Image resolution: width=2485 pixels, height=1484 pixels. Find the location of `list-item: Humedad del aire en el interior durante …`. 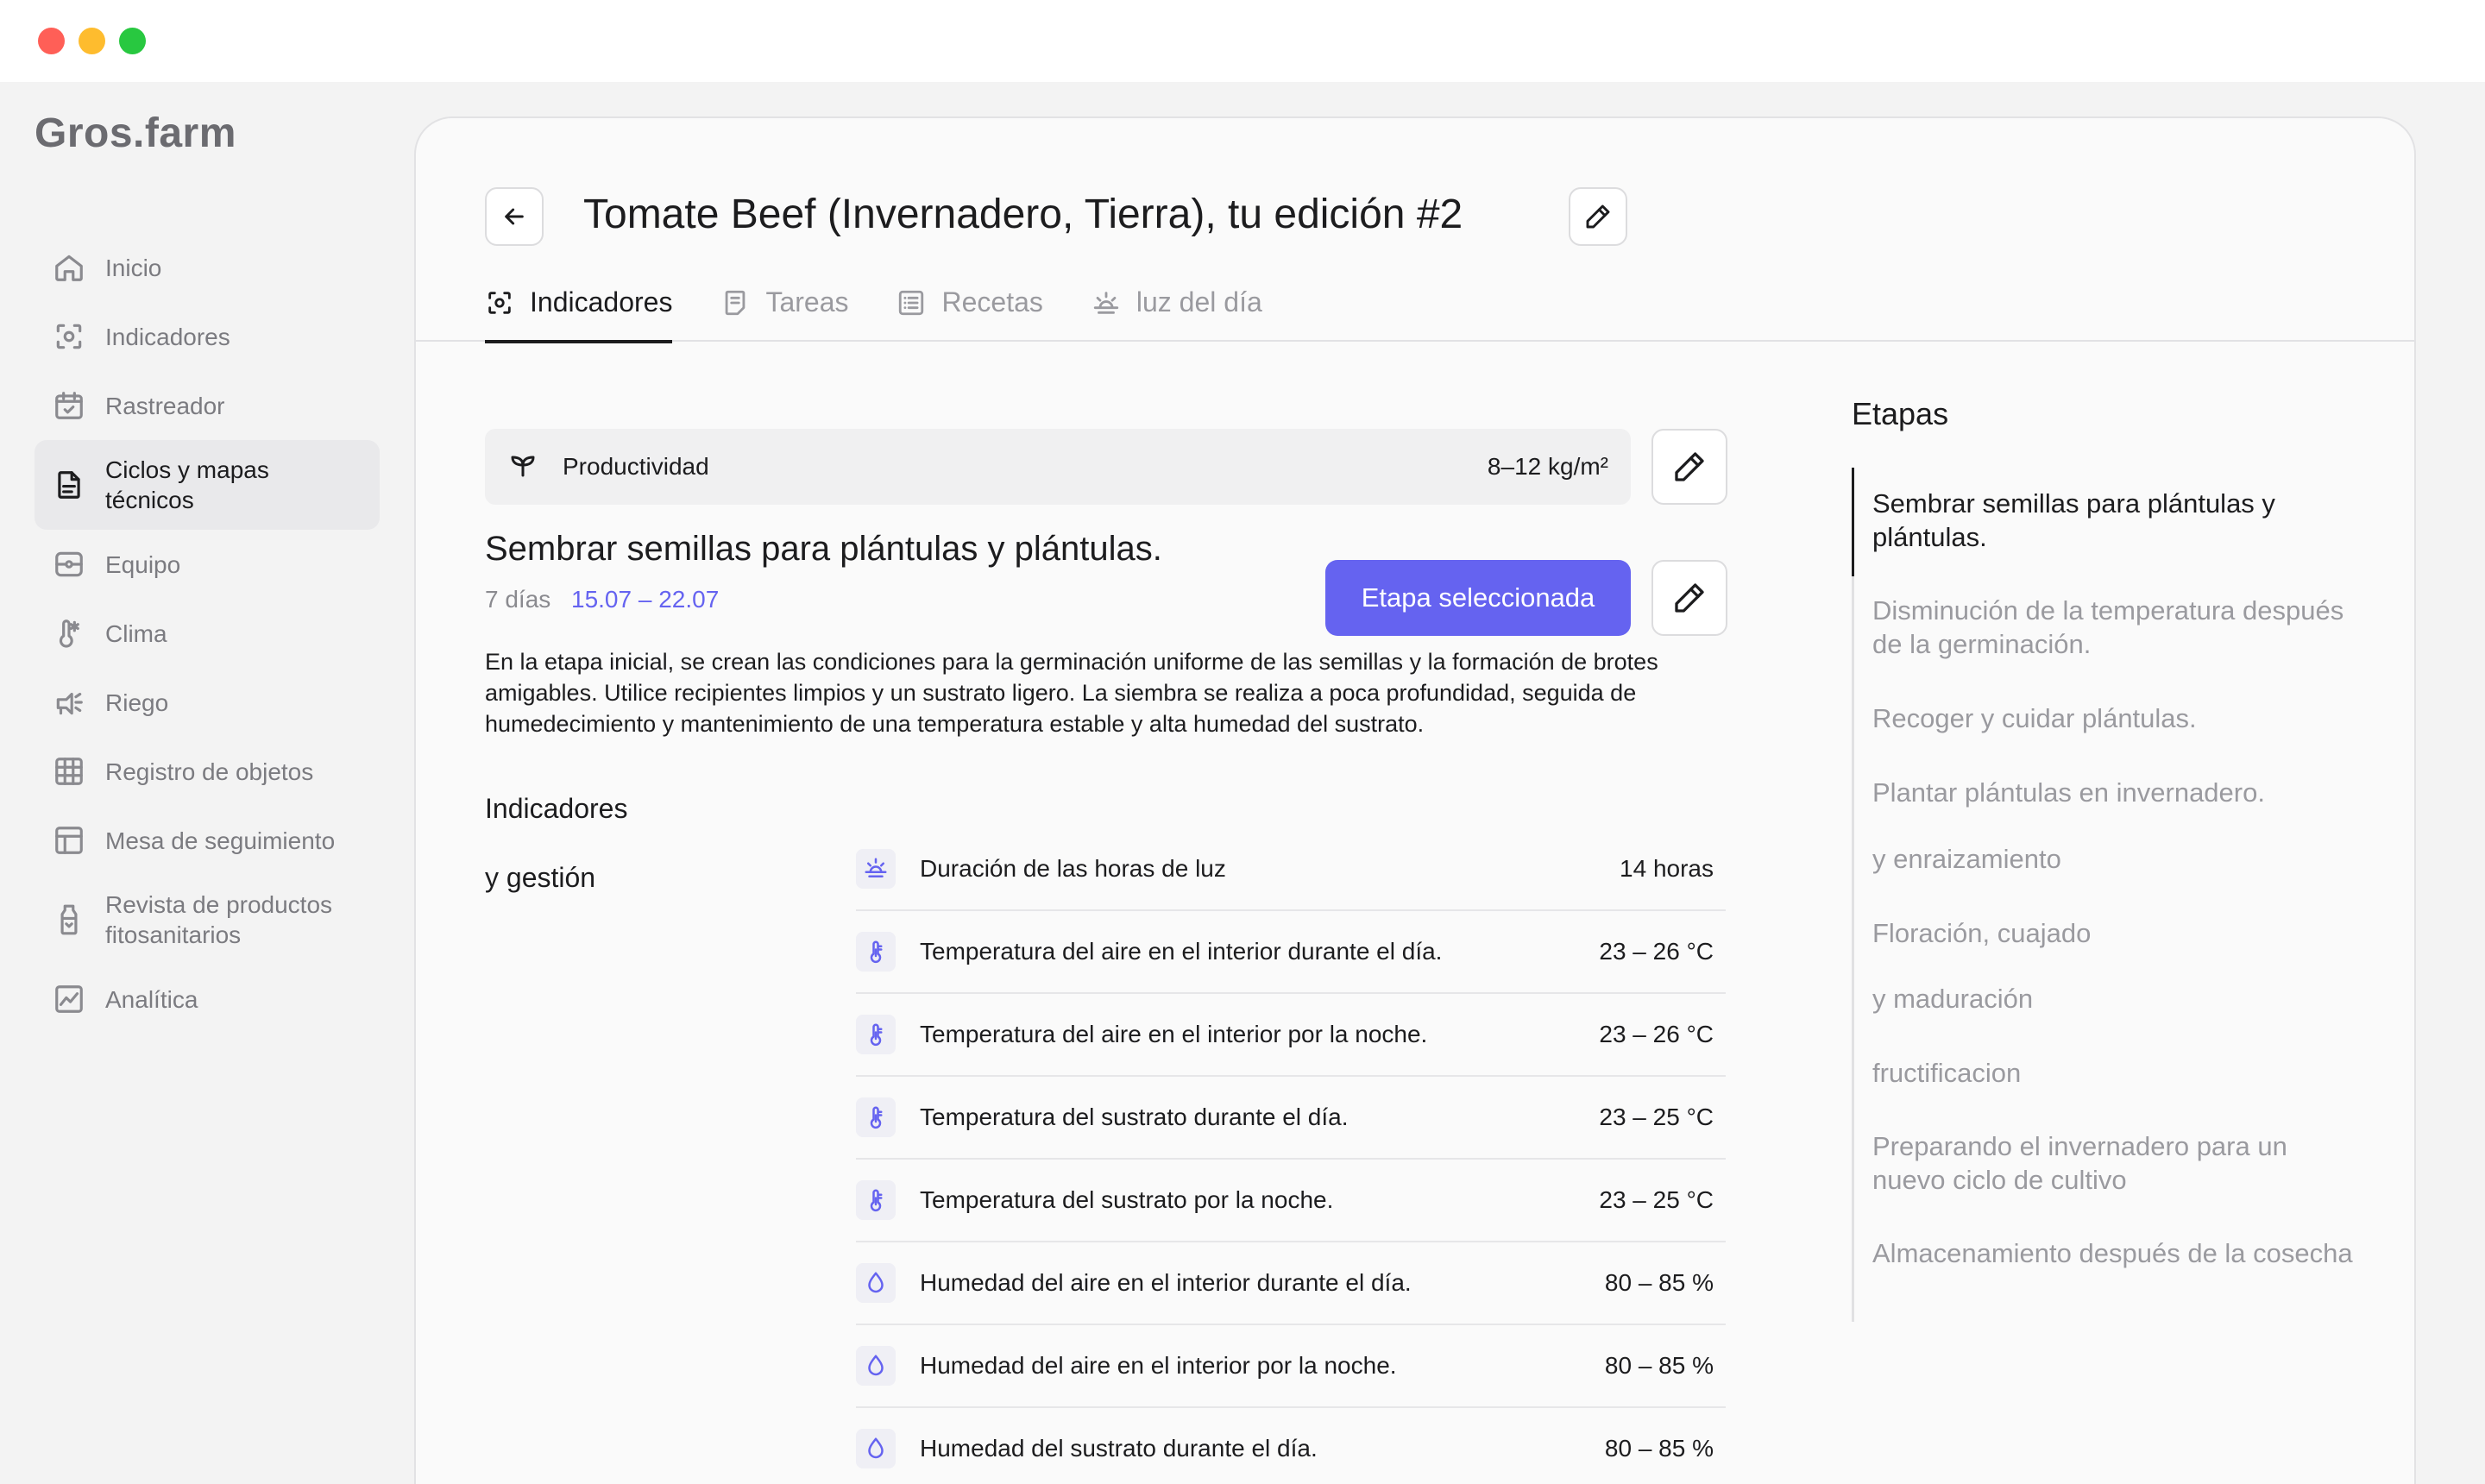

list-item: Humedad del aire en el interior durante … is located at coordinates (1291, 1283).